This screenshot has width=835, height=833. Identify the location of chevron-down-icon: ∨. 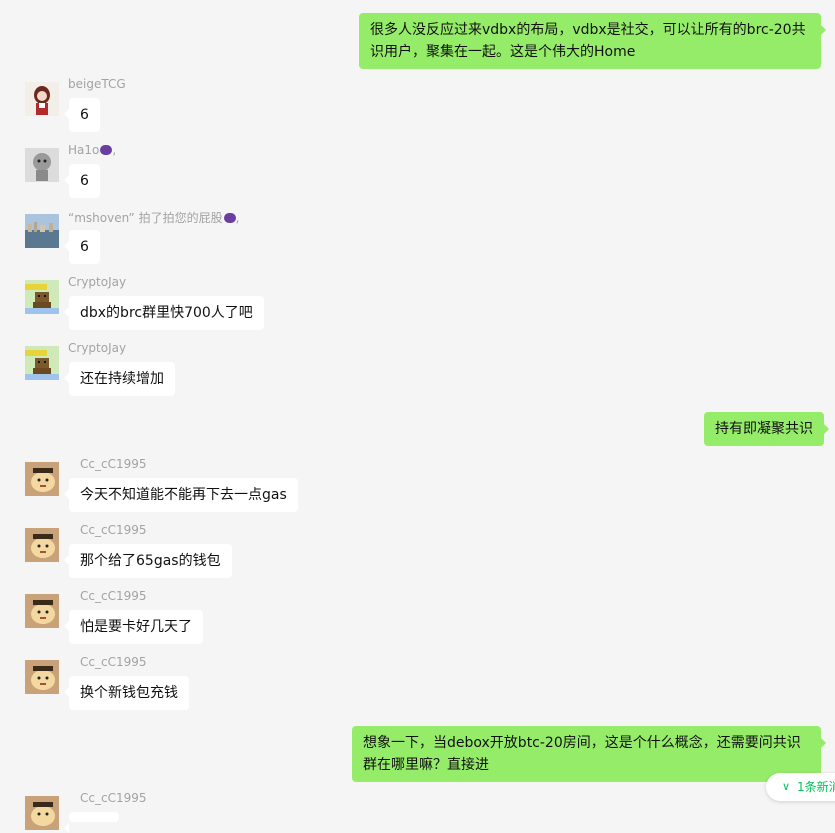
(786, 786).